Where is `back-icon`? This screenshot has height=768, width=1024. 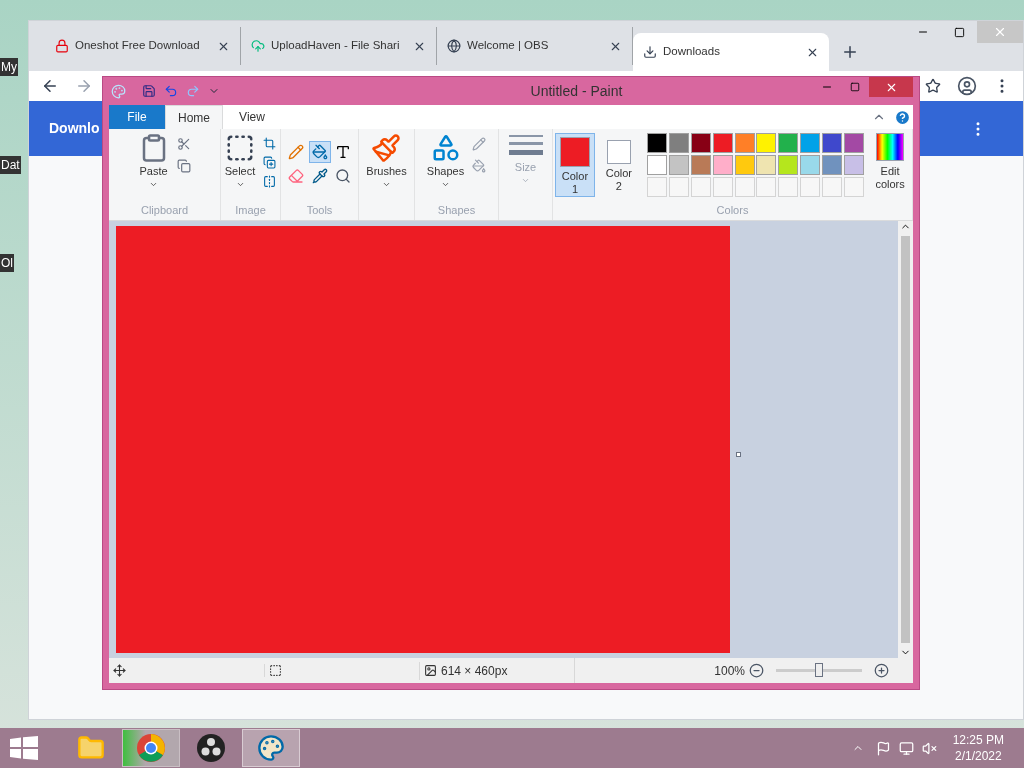
back-icon is located at coordinates (50, 86).